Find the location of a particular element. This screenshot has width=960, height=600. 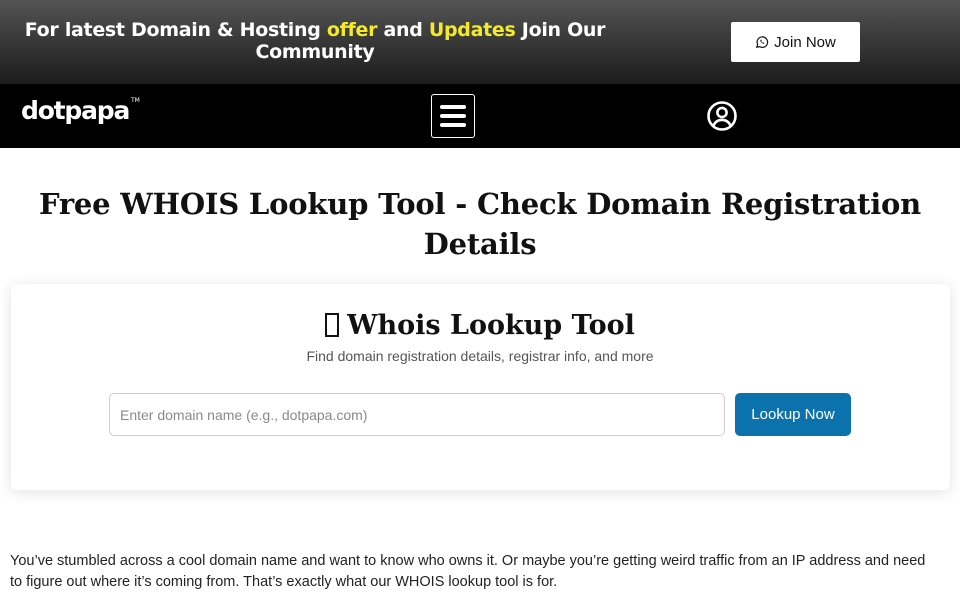

whatsapp-icon is located at coordinates (762, 42).